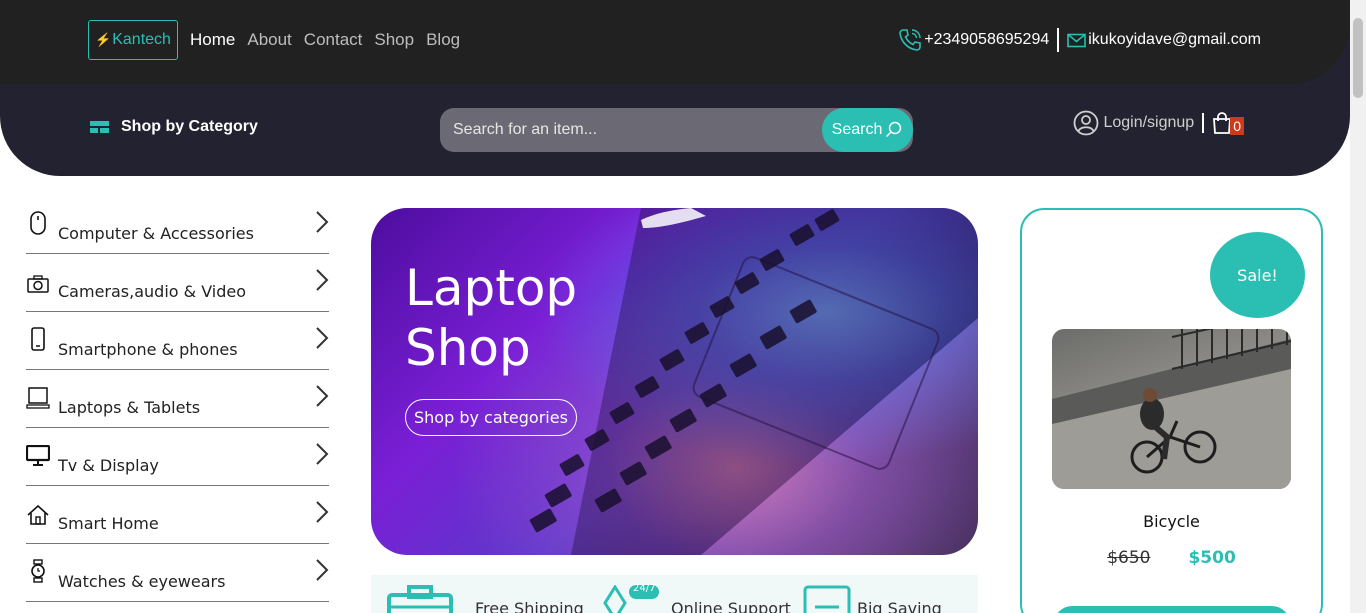 The height and width of the screenshot is (613, 1366). What do you see at coordinates (529, 606) in the screenshot?
I see `feature-label: Free Shipping` at bounding box center [529, 606].